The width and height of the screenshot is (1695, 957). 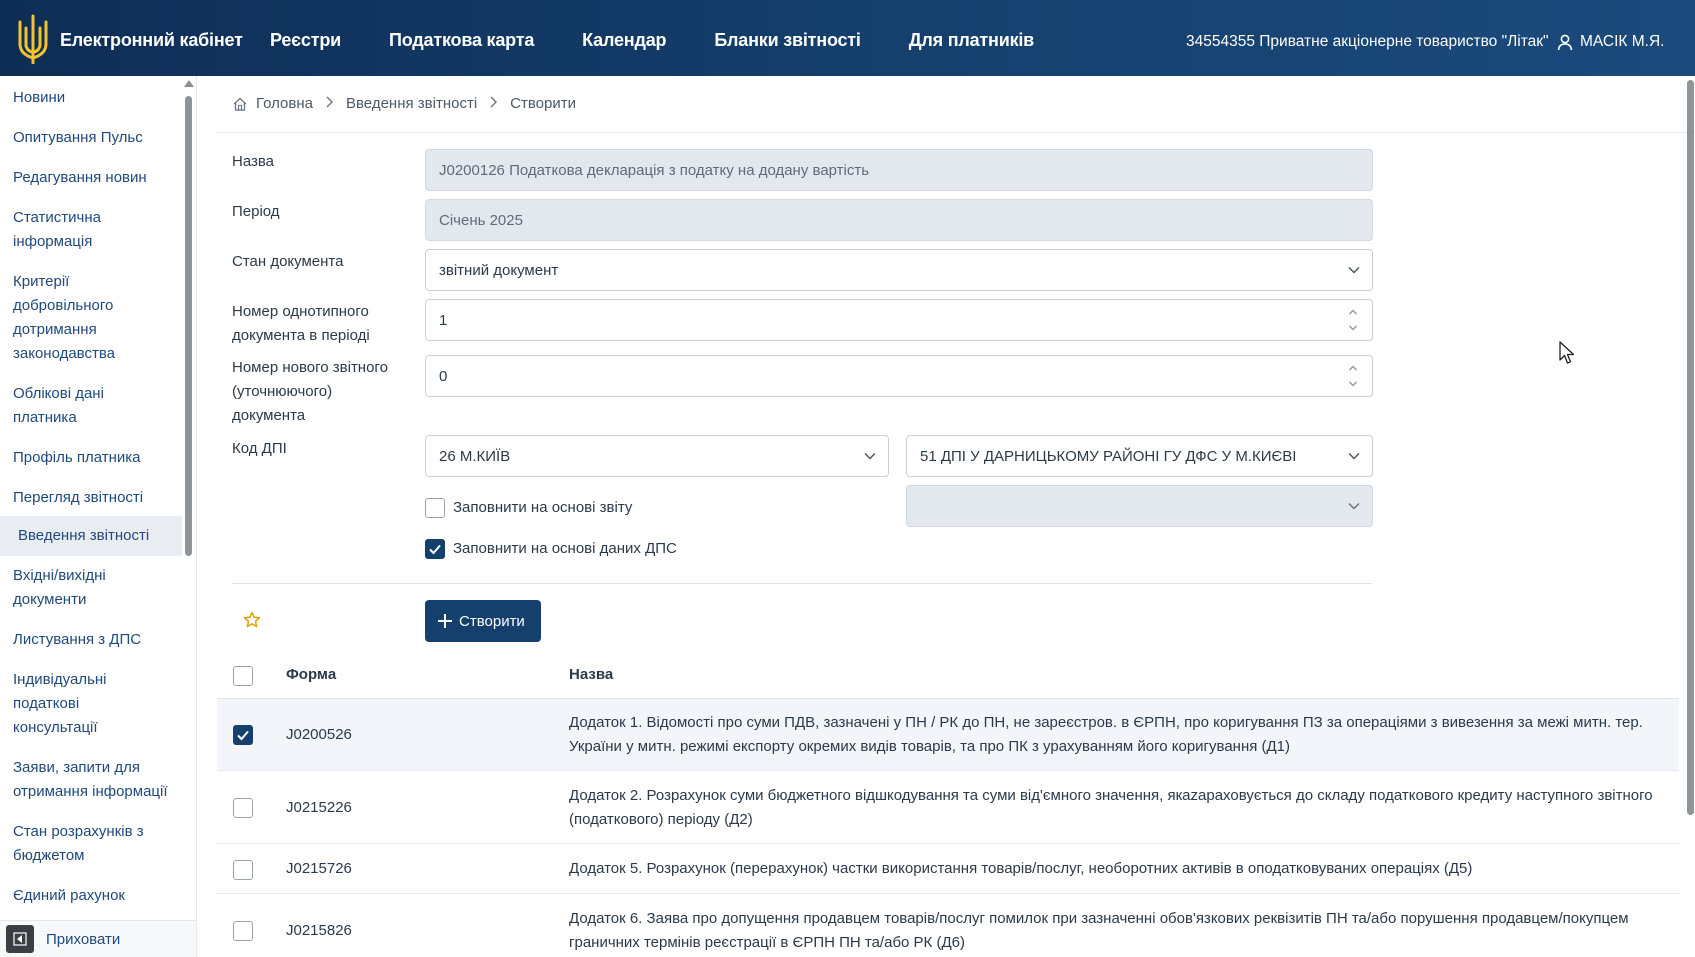 I want to click on row-form-code: J0215726, so click(x=319, y=868).